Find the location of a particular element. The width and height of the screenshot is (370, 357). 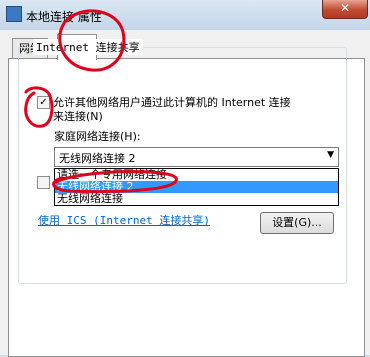

network-connection-icon is located at coordinates (14, 14).